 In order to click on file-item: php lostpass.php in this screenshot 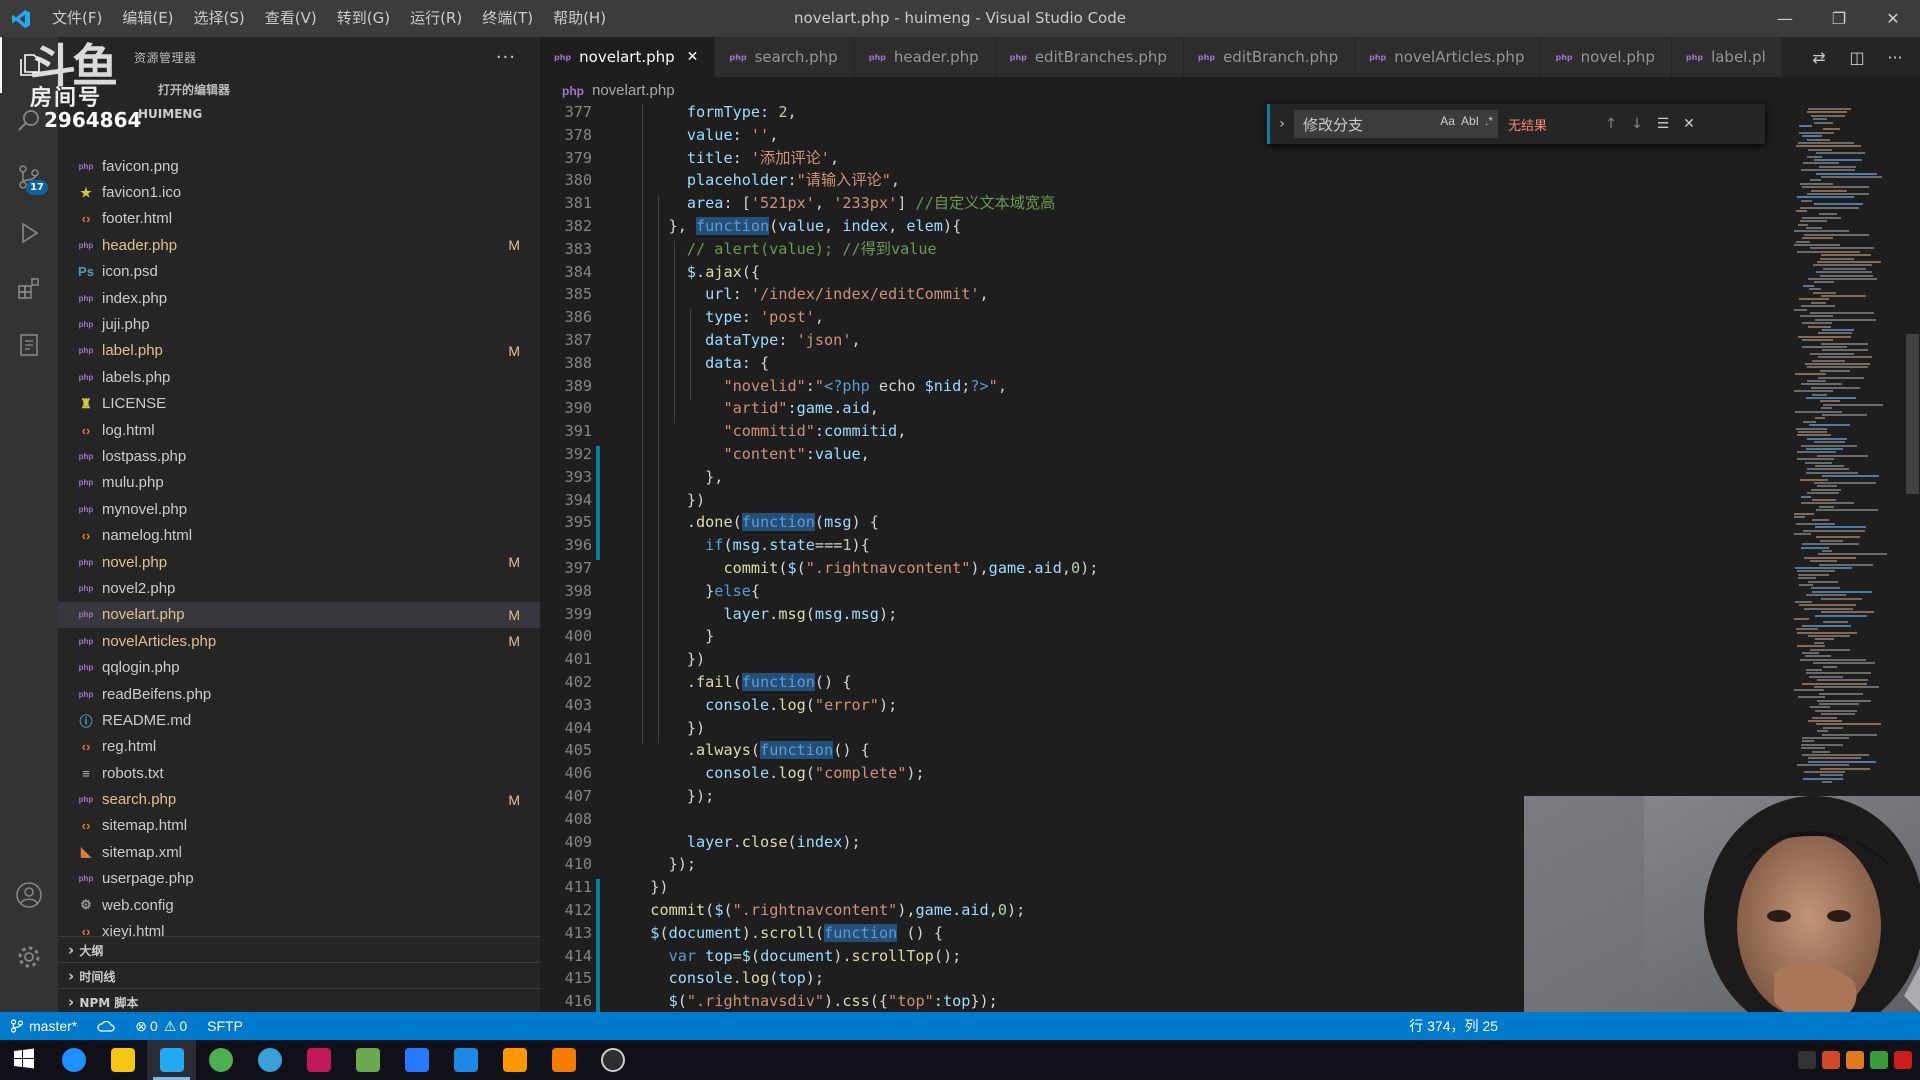, I will do `click(299, 456)`.